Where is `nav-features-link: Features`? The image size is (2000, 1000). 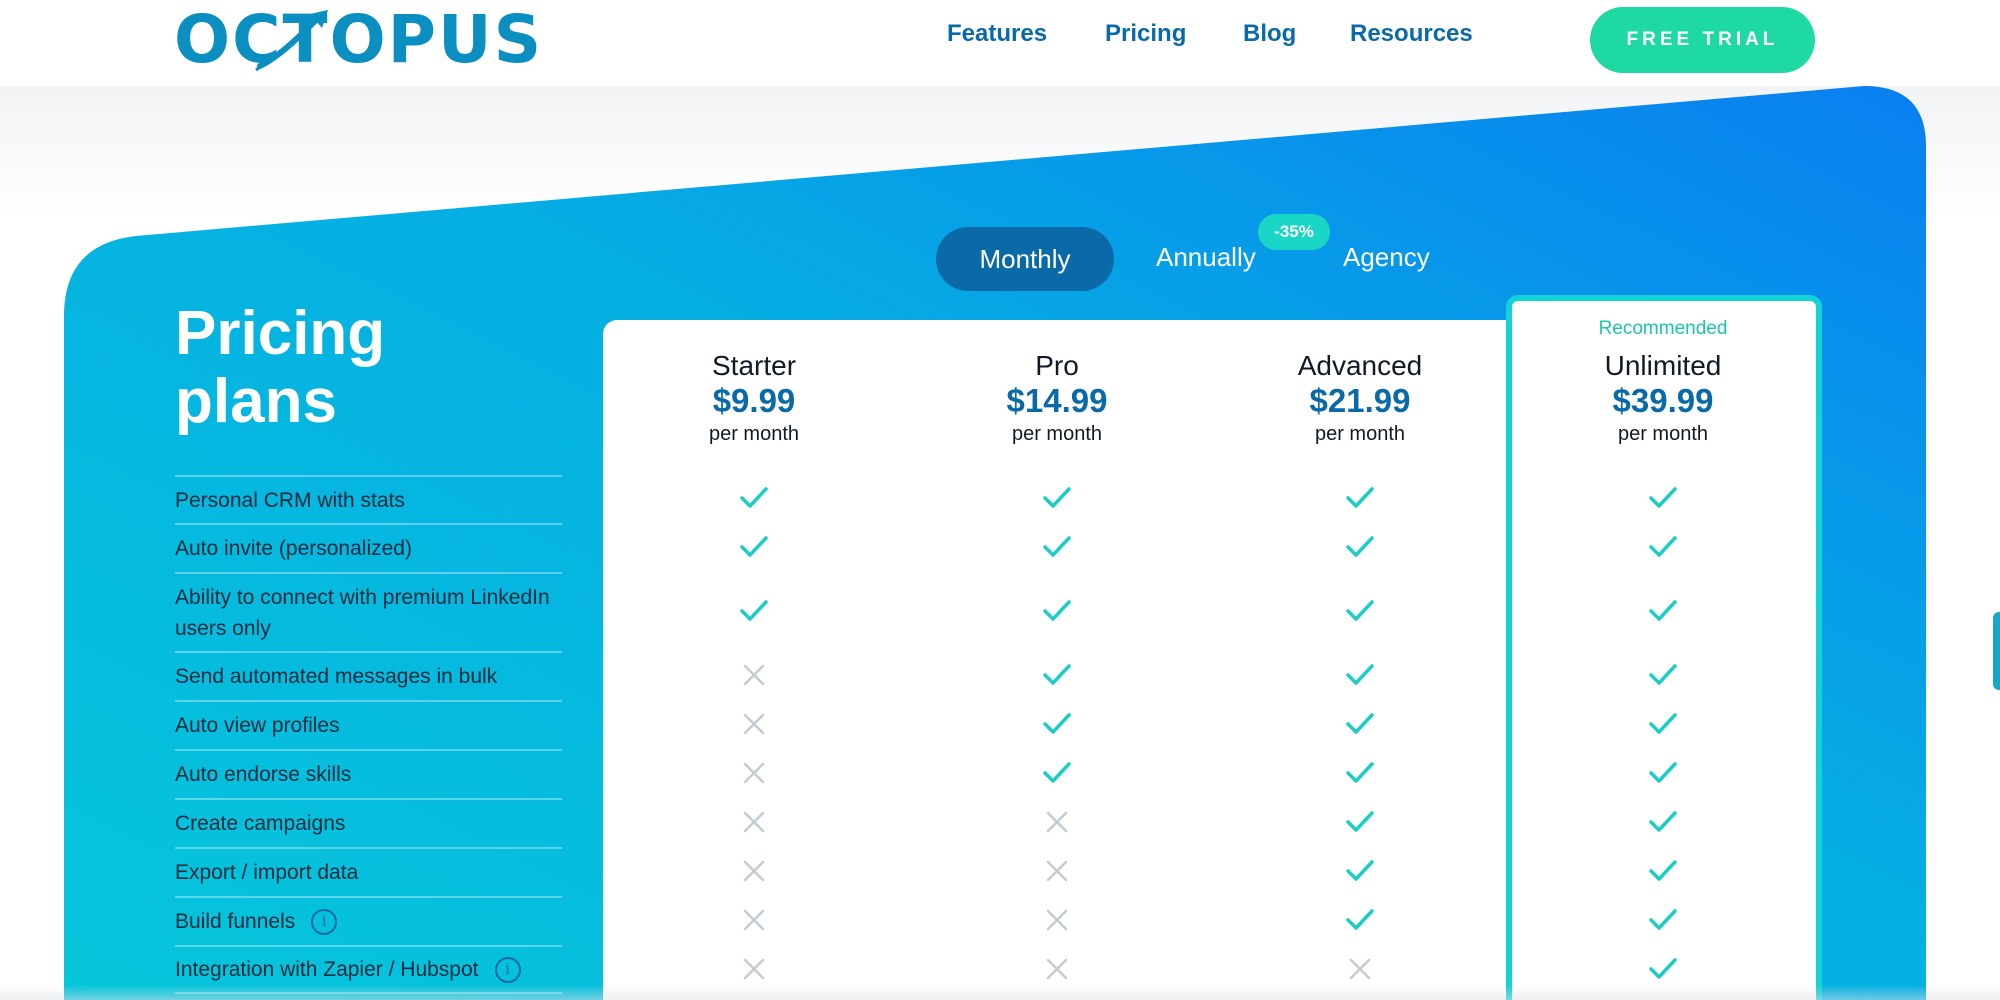
nav-features-link: Features is located at coordinates (997, 34).